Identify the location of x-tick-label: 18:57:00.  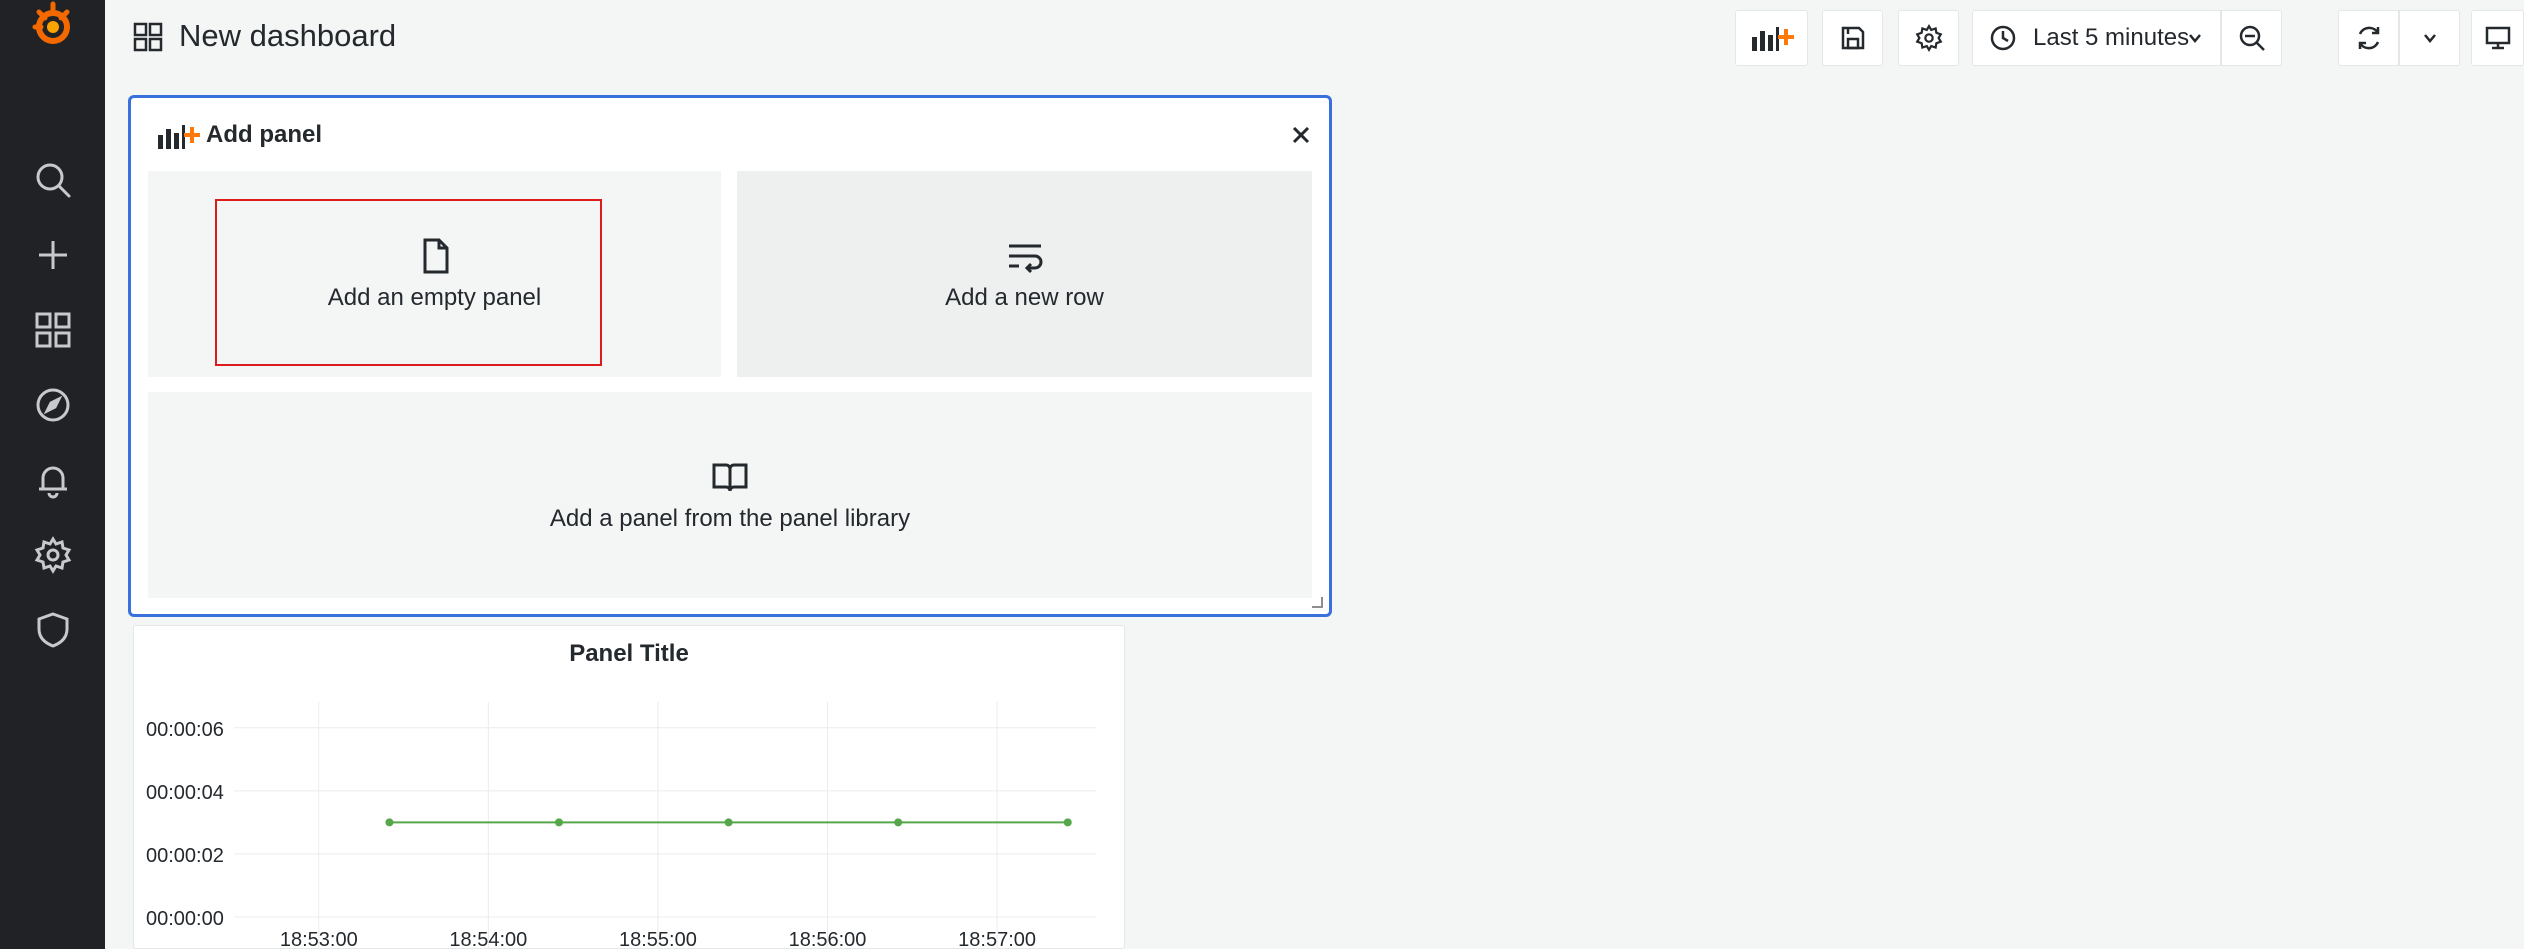
(997, 939).